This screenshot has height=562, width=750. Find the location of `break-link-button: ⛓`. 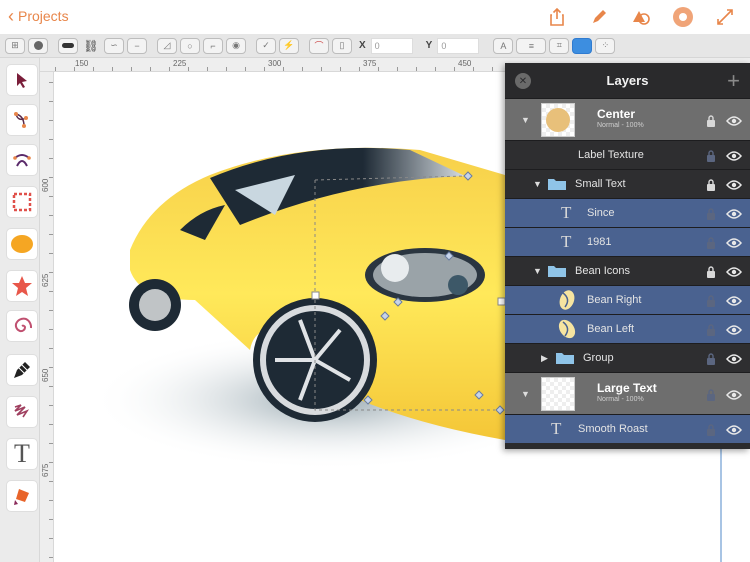

break-link-button: ⛓ is located at coordinates (91, 46).